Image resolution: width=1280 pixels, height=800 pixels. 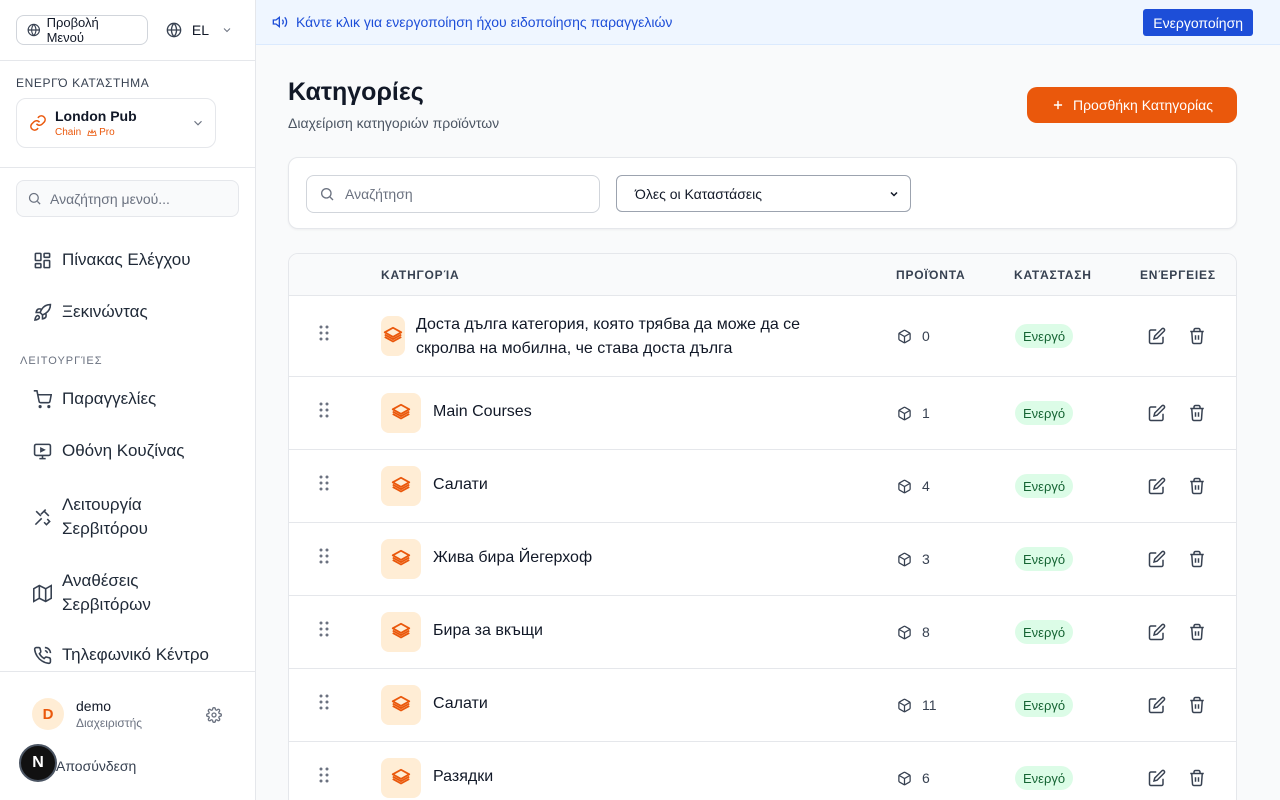 I want to click on menu-view-button: Προβολή Μενού, so click(x=82, y=30).